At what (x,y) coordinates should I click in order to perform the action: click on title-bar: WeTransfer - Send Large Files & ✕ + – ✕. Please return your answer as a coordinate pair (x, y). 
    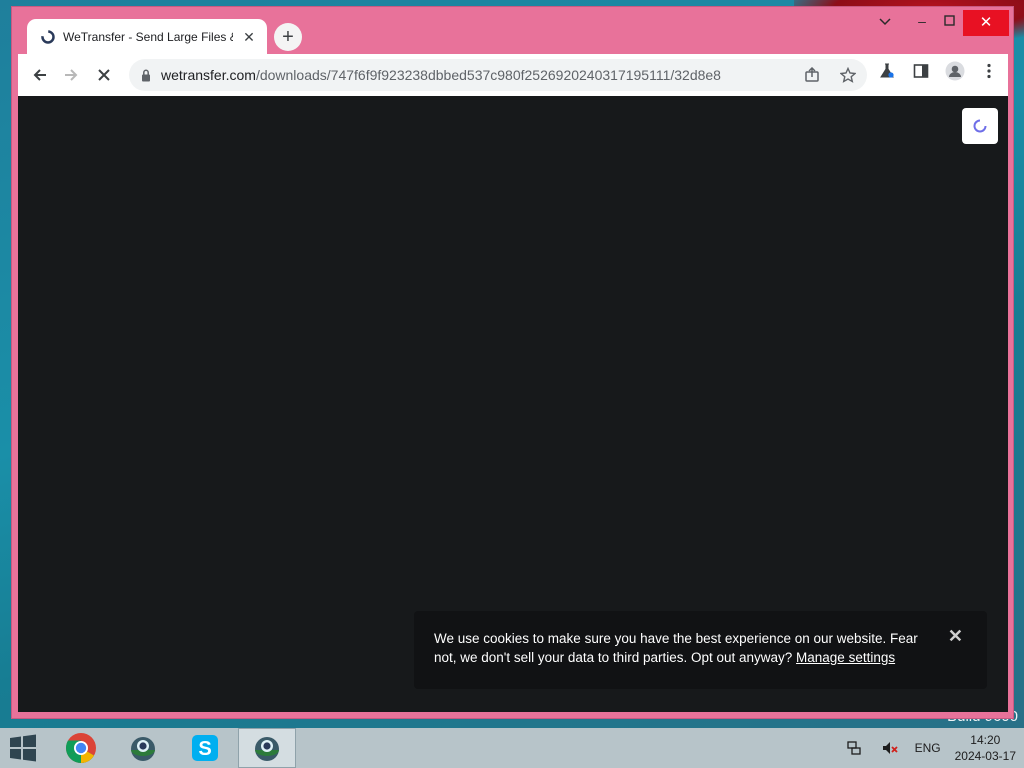
    Looking at the image, I should click on (512, 31).